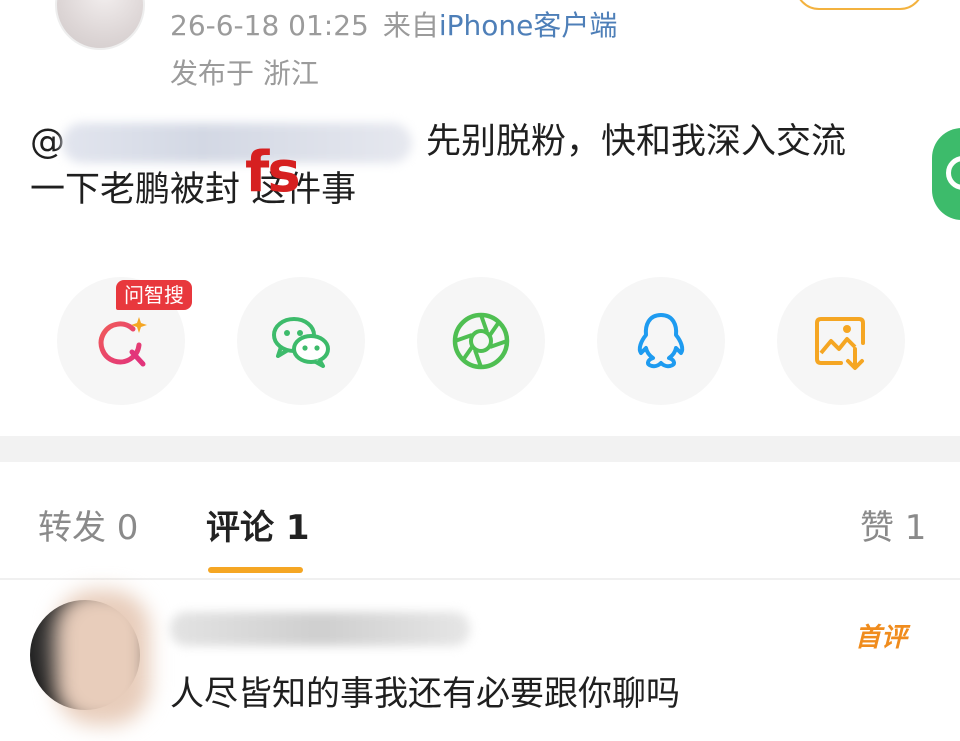  What do you see at coordinates (480, 579) in the screenshot?
I see `tabs-separator` at bounding box center [480, 579].